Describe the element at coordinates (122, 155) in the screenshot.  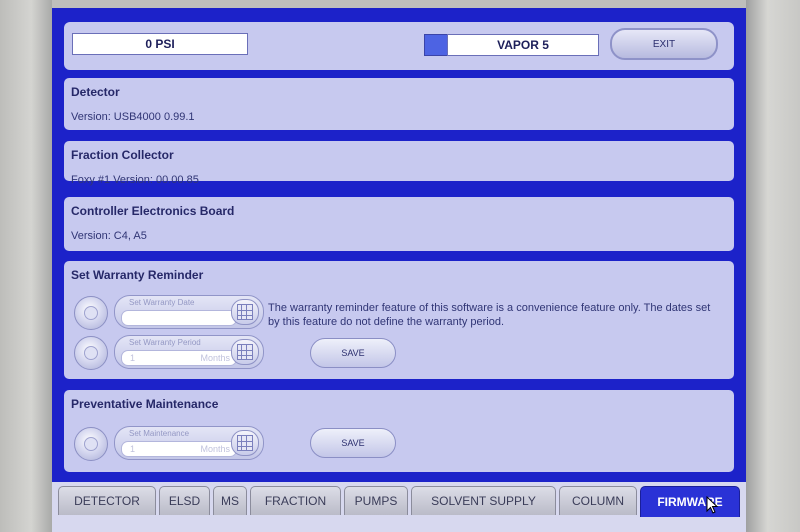
I see `fraction-collector-title: Fraction Collector` at that location.